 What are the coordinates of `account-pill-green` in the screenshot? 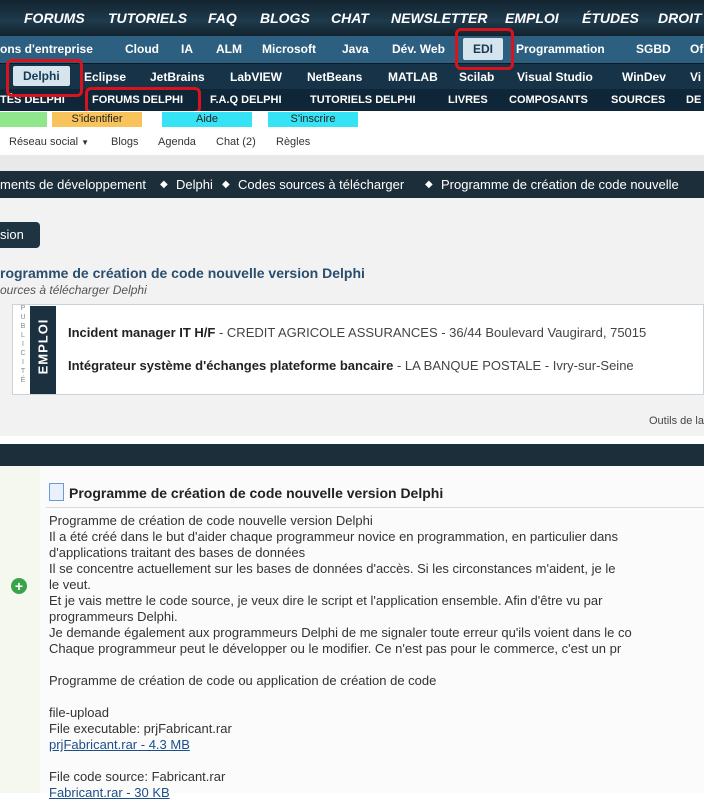 It's located at (23, 119).